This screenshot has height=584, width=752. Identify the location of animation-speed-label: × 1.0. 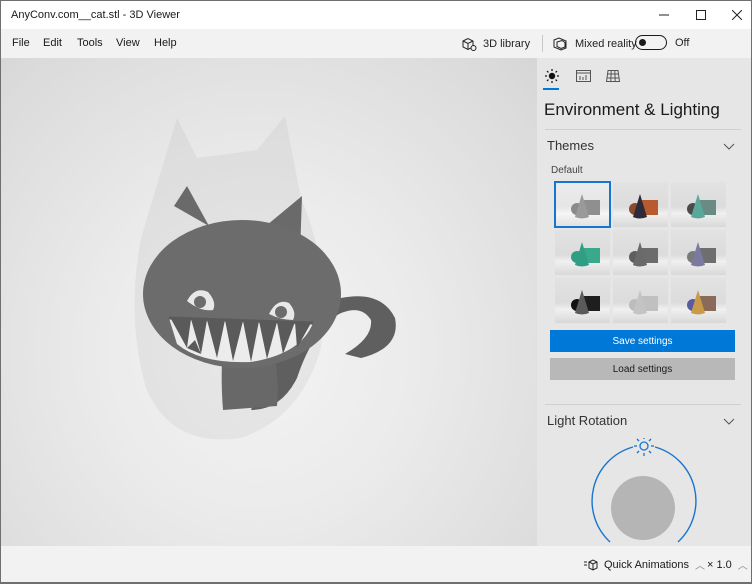
(719, 564).